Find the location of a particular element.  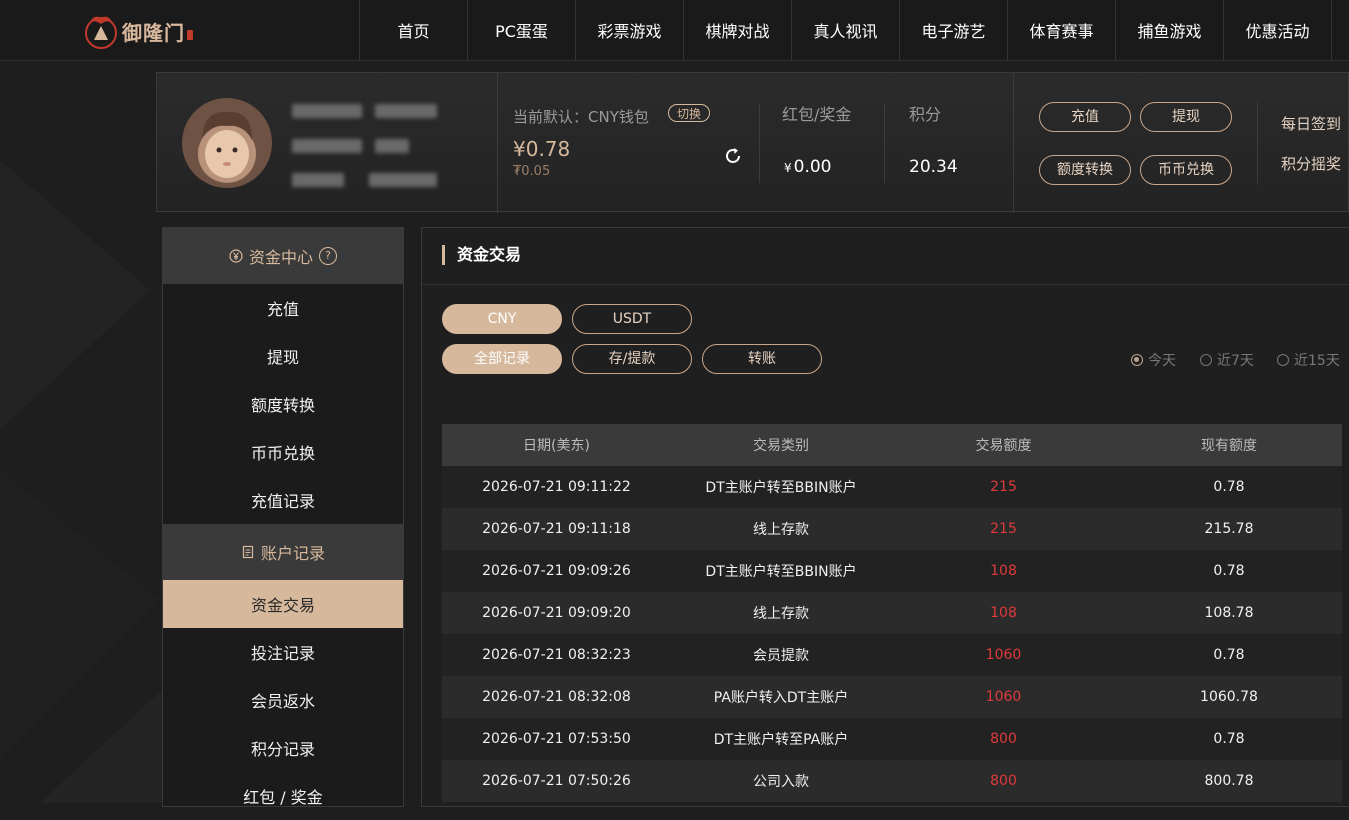

cell-date: 2026-07-21 09:09:26 is located at coordinates (556, 571).